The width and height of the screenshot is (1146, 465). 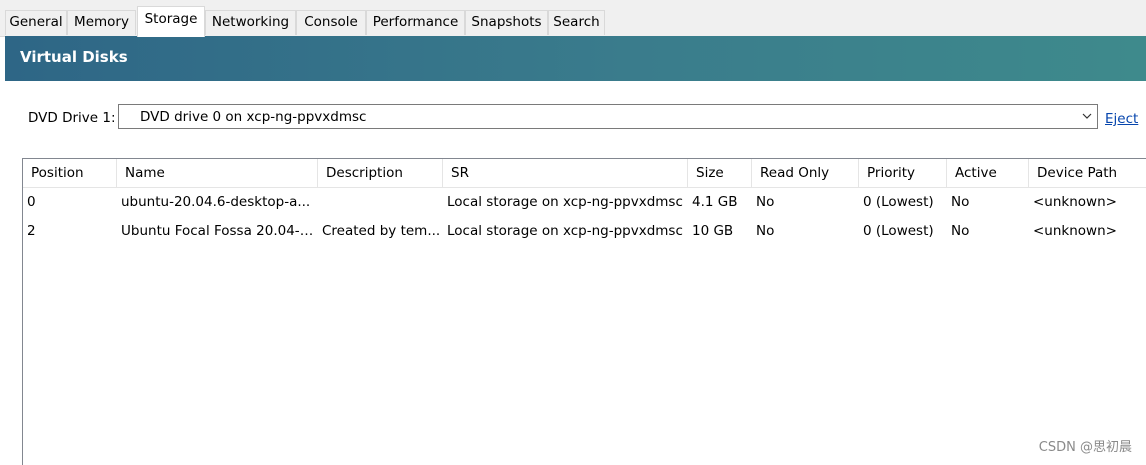 I want to click on cell-position: 2, so click(x=31, y=231).